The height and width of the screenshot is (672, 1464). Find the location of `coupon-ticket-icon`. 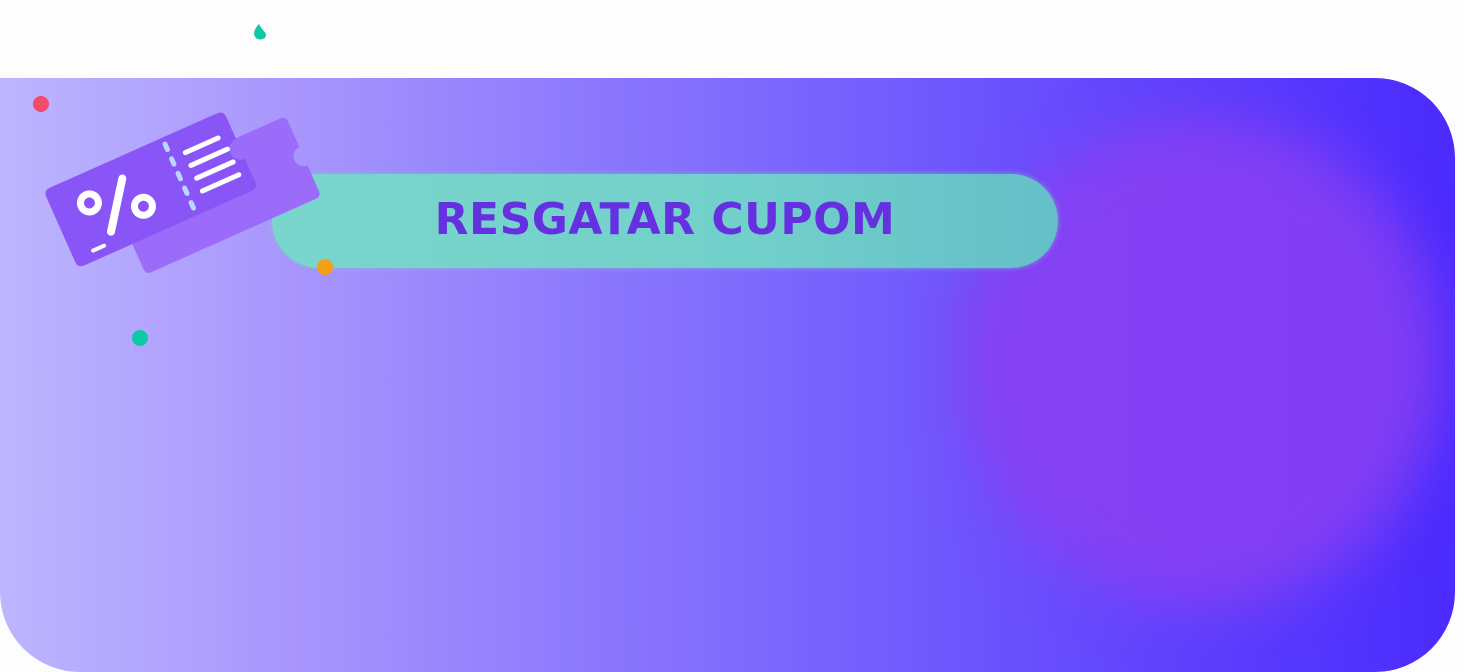

coupon-ticket-icon is located at coordinates (182, 192).